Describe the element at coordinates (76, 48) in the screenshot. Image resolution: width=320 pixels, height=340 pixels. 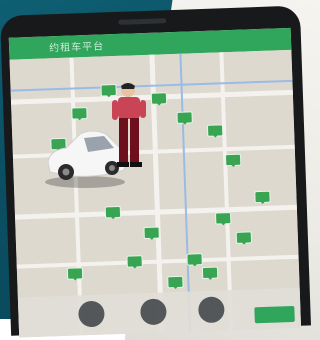
I see `app-title: 约租车平台` at that location.